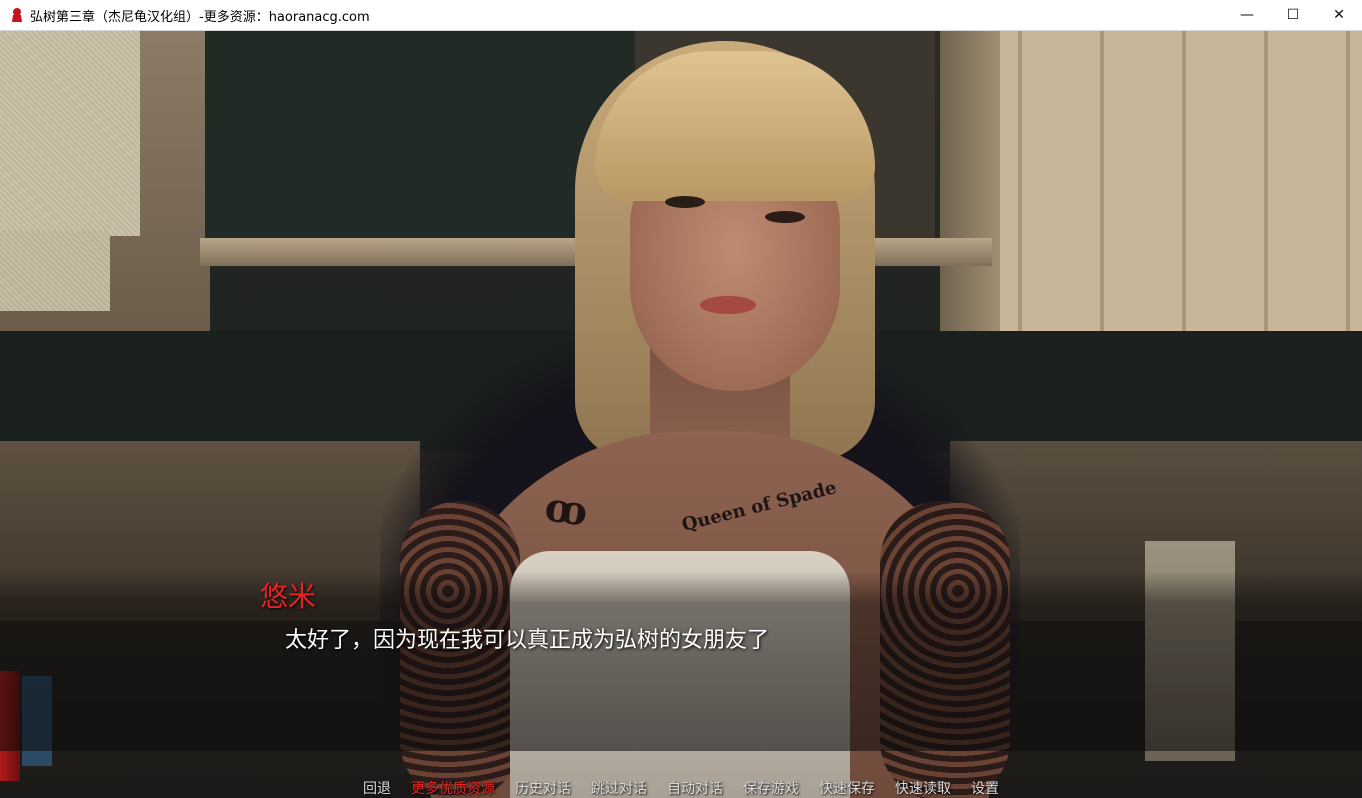 This screenshot has width=1362, height=798. What do you see at coordinates (566, 509) in the screenshot?
I see `tattoo-knot-icon: ꝏ` at bounding box center [566, 509].